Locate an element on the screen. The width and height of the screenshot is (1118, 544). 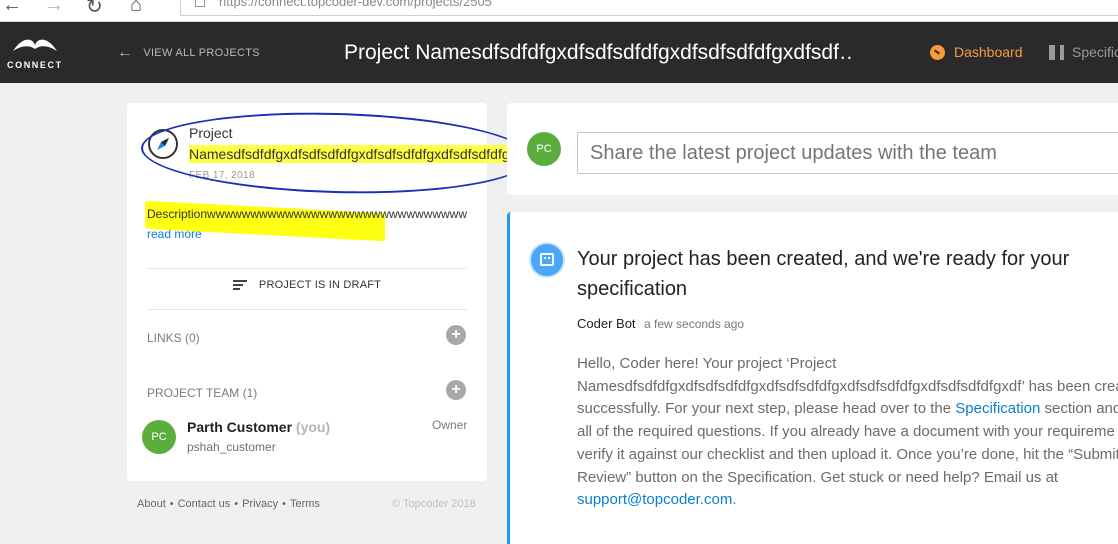
post-body-line: Hello, Coder here! Your project ‘Project is located at coordinates (707, 363).